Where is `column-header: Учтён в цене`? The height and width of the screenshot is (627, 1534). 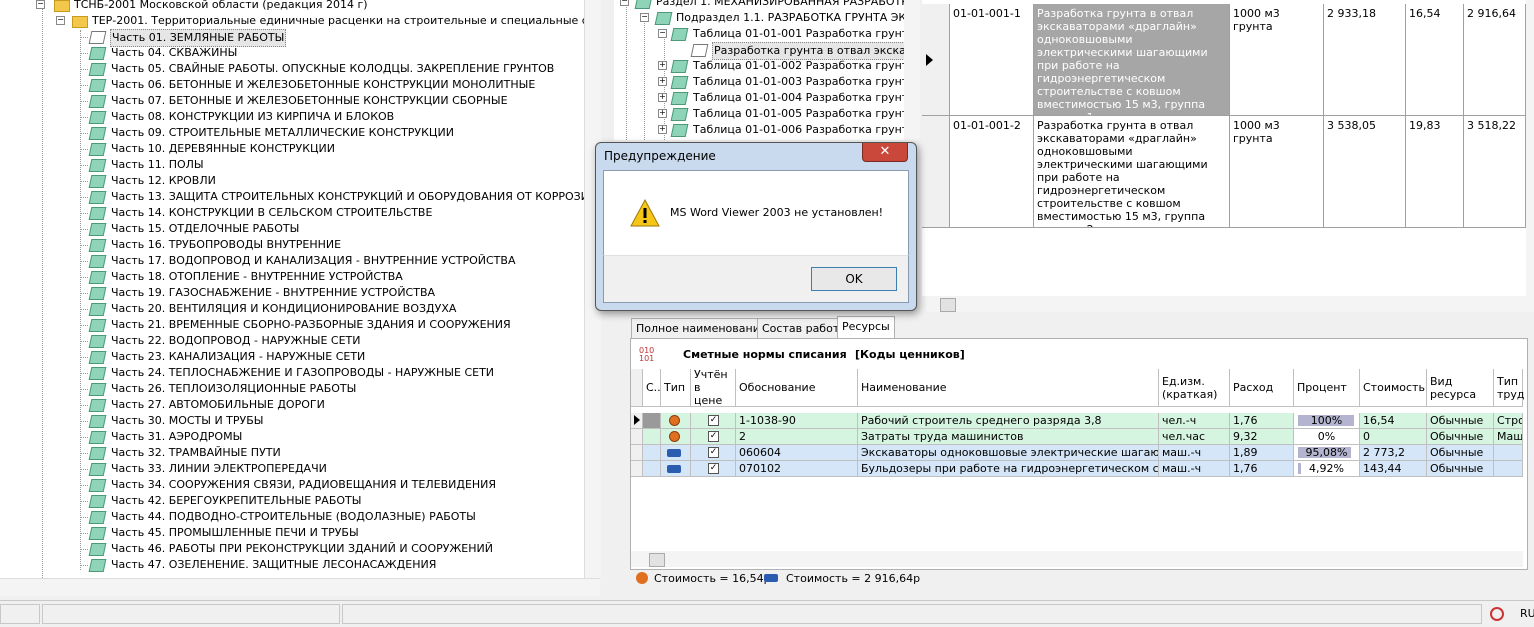 column-header: Учтён в цене is located at coordinates (713, 387).